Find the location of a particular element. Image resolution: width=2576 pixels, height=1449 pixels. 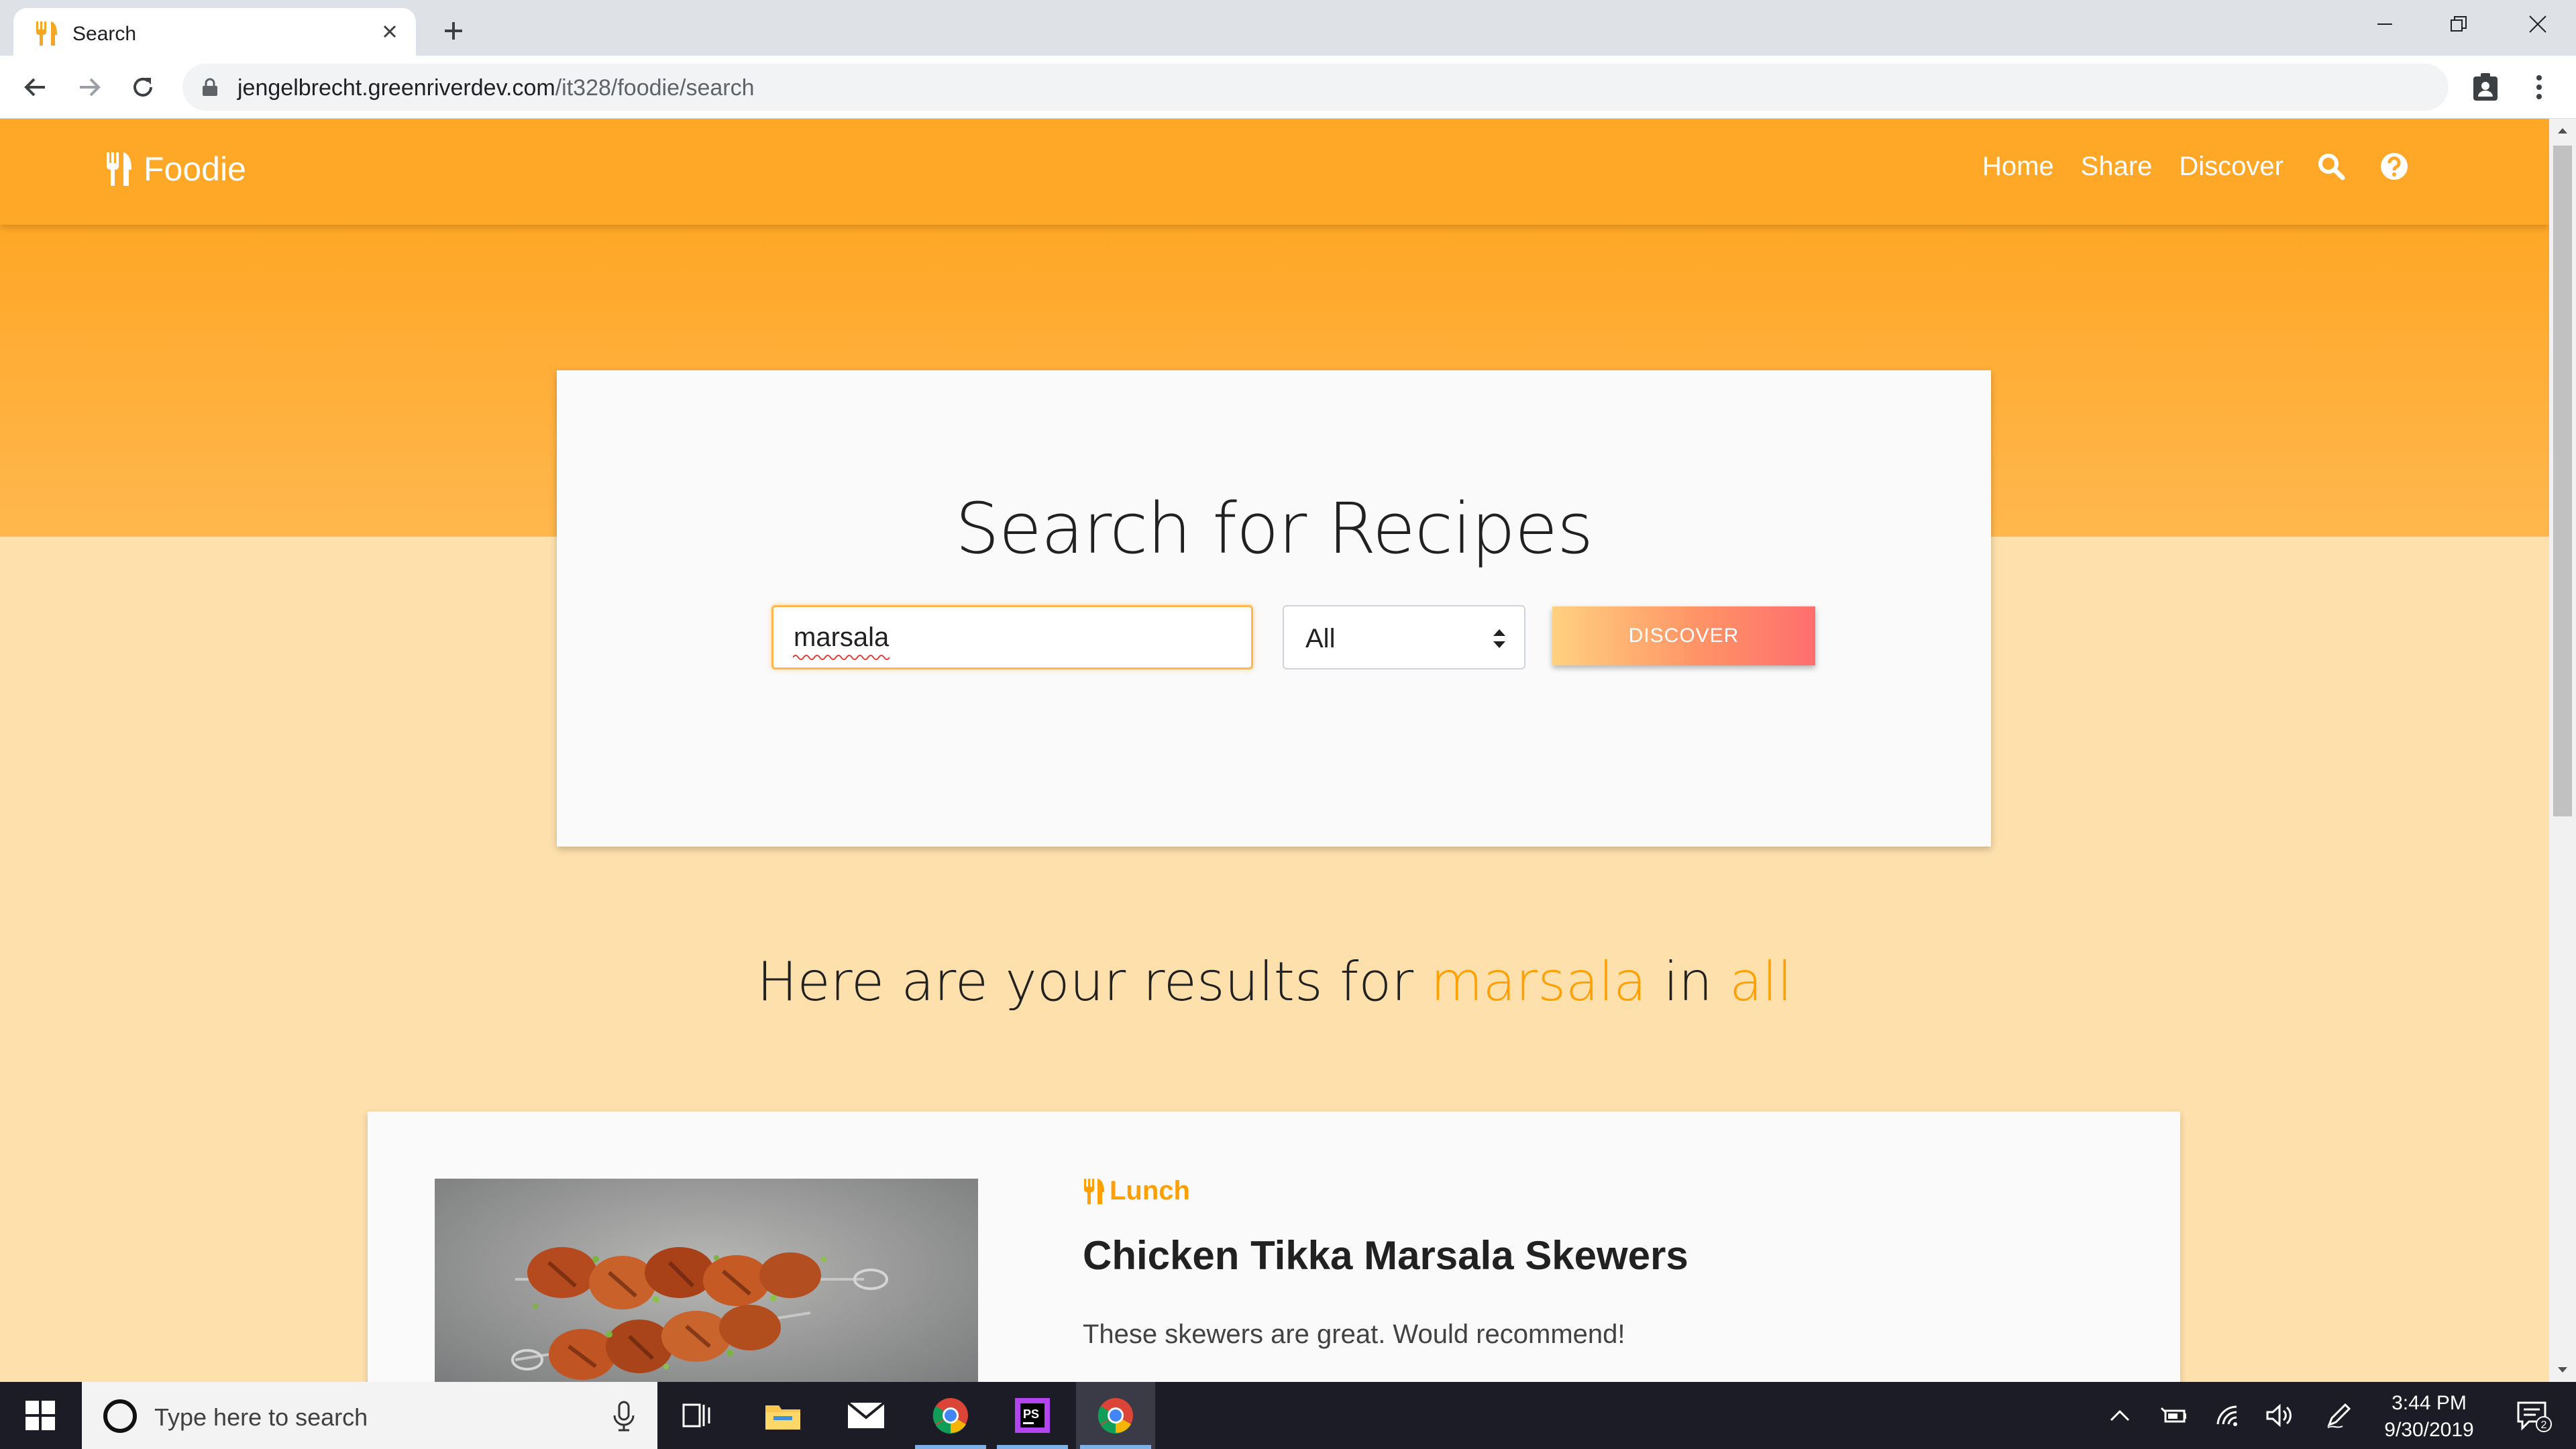

tab-close-icon is located at coordinates (390, 31).